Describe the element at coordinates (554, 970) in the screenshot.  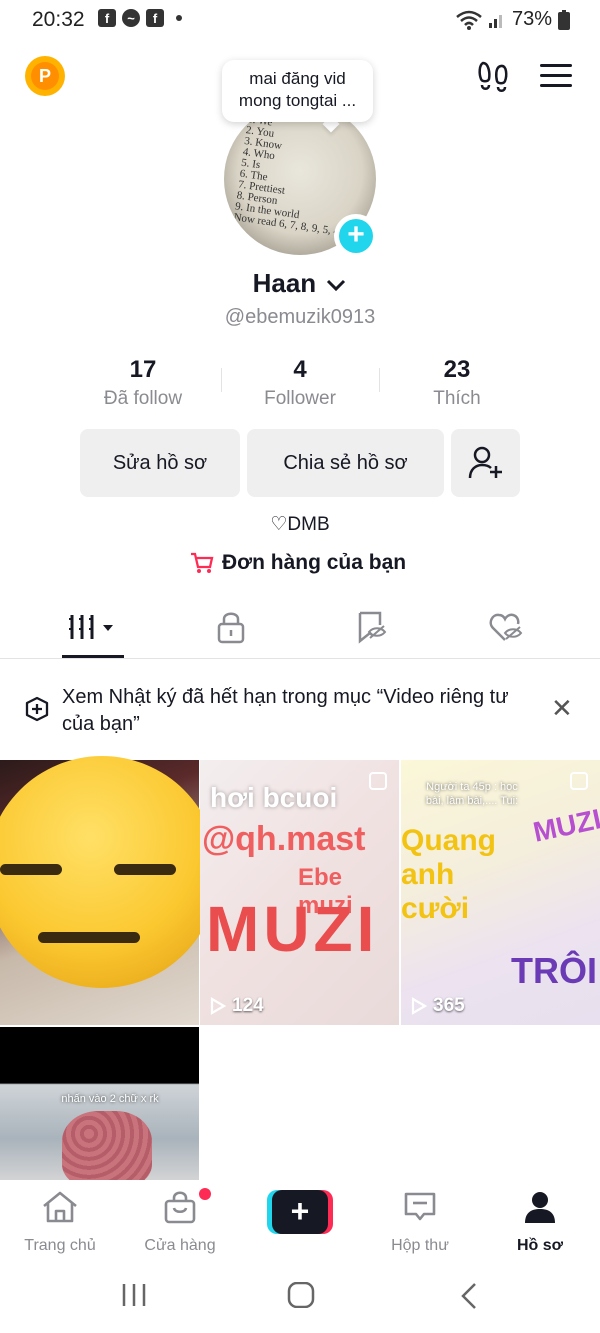
I see `thumbnail-art: TRÔI` at that location.